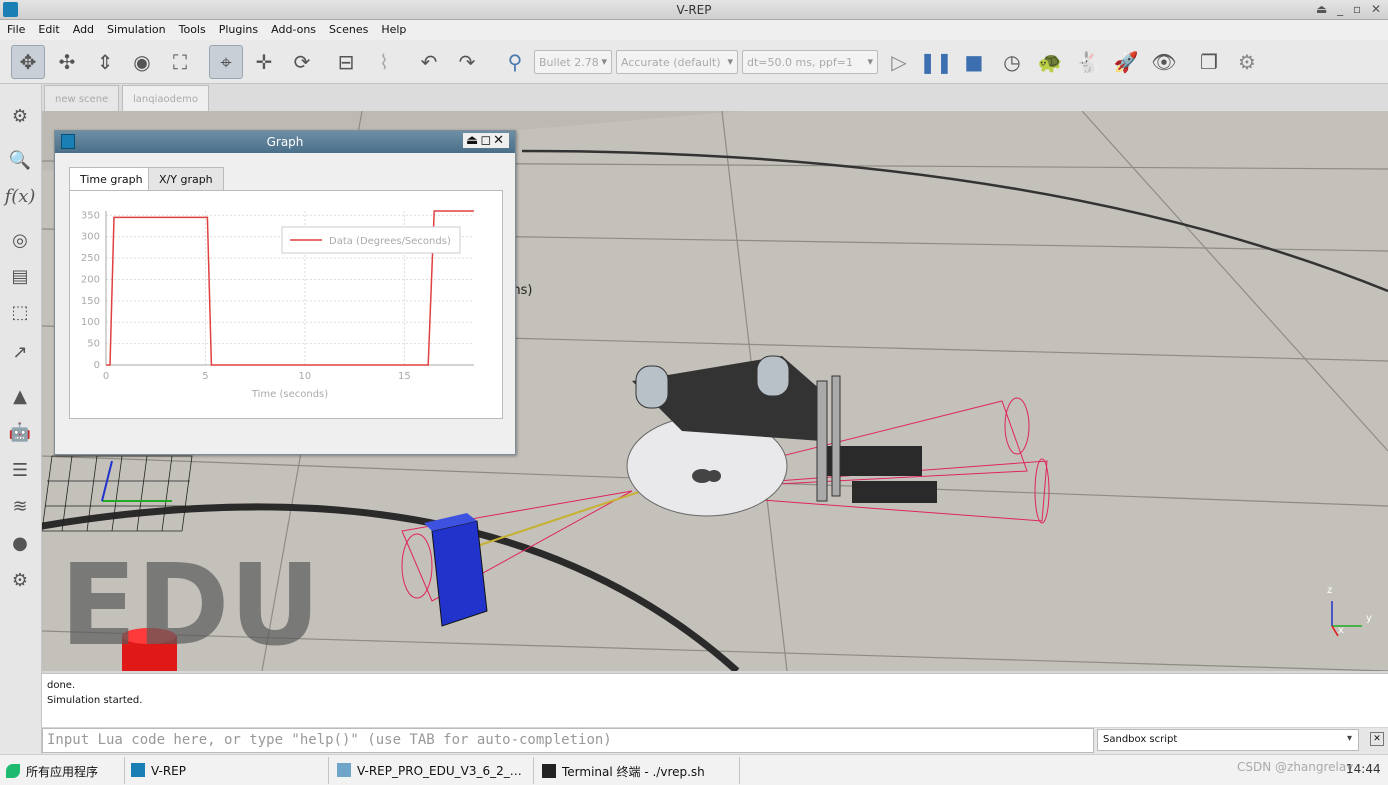  What do you see at coordinates (1126, 62) in the screenshot?
I see `thread-rendering-icon: 🚀` at bounding box center [1126, 62].